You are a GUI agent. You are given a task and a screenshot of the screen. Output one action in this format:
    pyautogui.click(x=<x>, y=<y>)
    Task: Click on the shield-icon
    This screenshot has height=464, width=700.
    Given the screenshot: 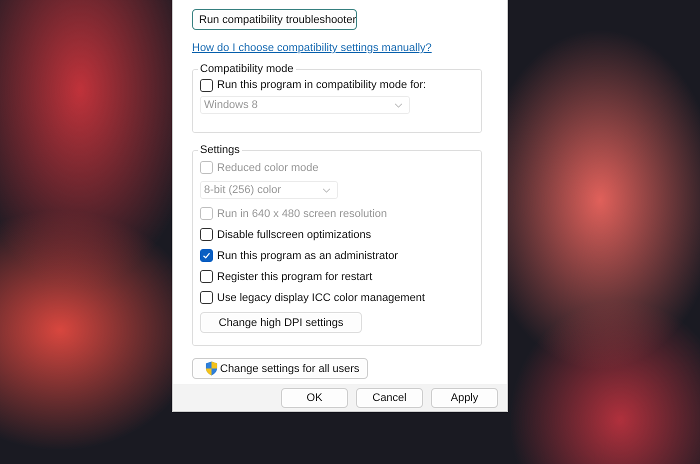 What is the action you would take?
    pyautogui.click(x=211, y=368)
    